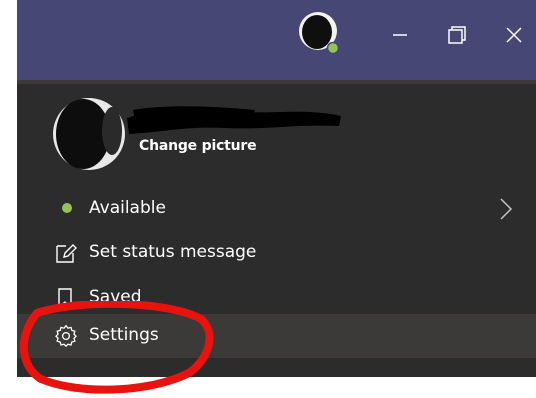 The image size is (536, 398). What do you see at coordinates (124, 335) in the screenshot?
I see `settings-label: Settings` at bounding box center [124, 335].